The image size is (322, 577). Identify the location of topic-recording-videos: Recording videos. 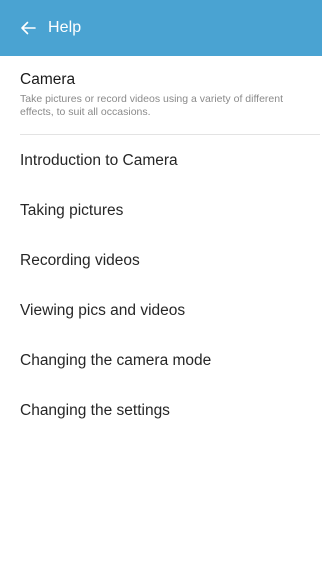
(161, 261).